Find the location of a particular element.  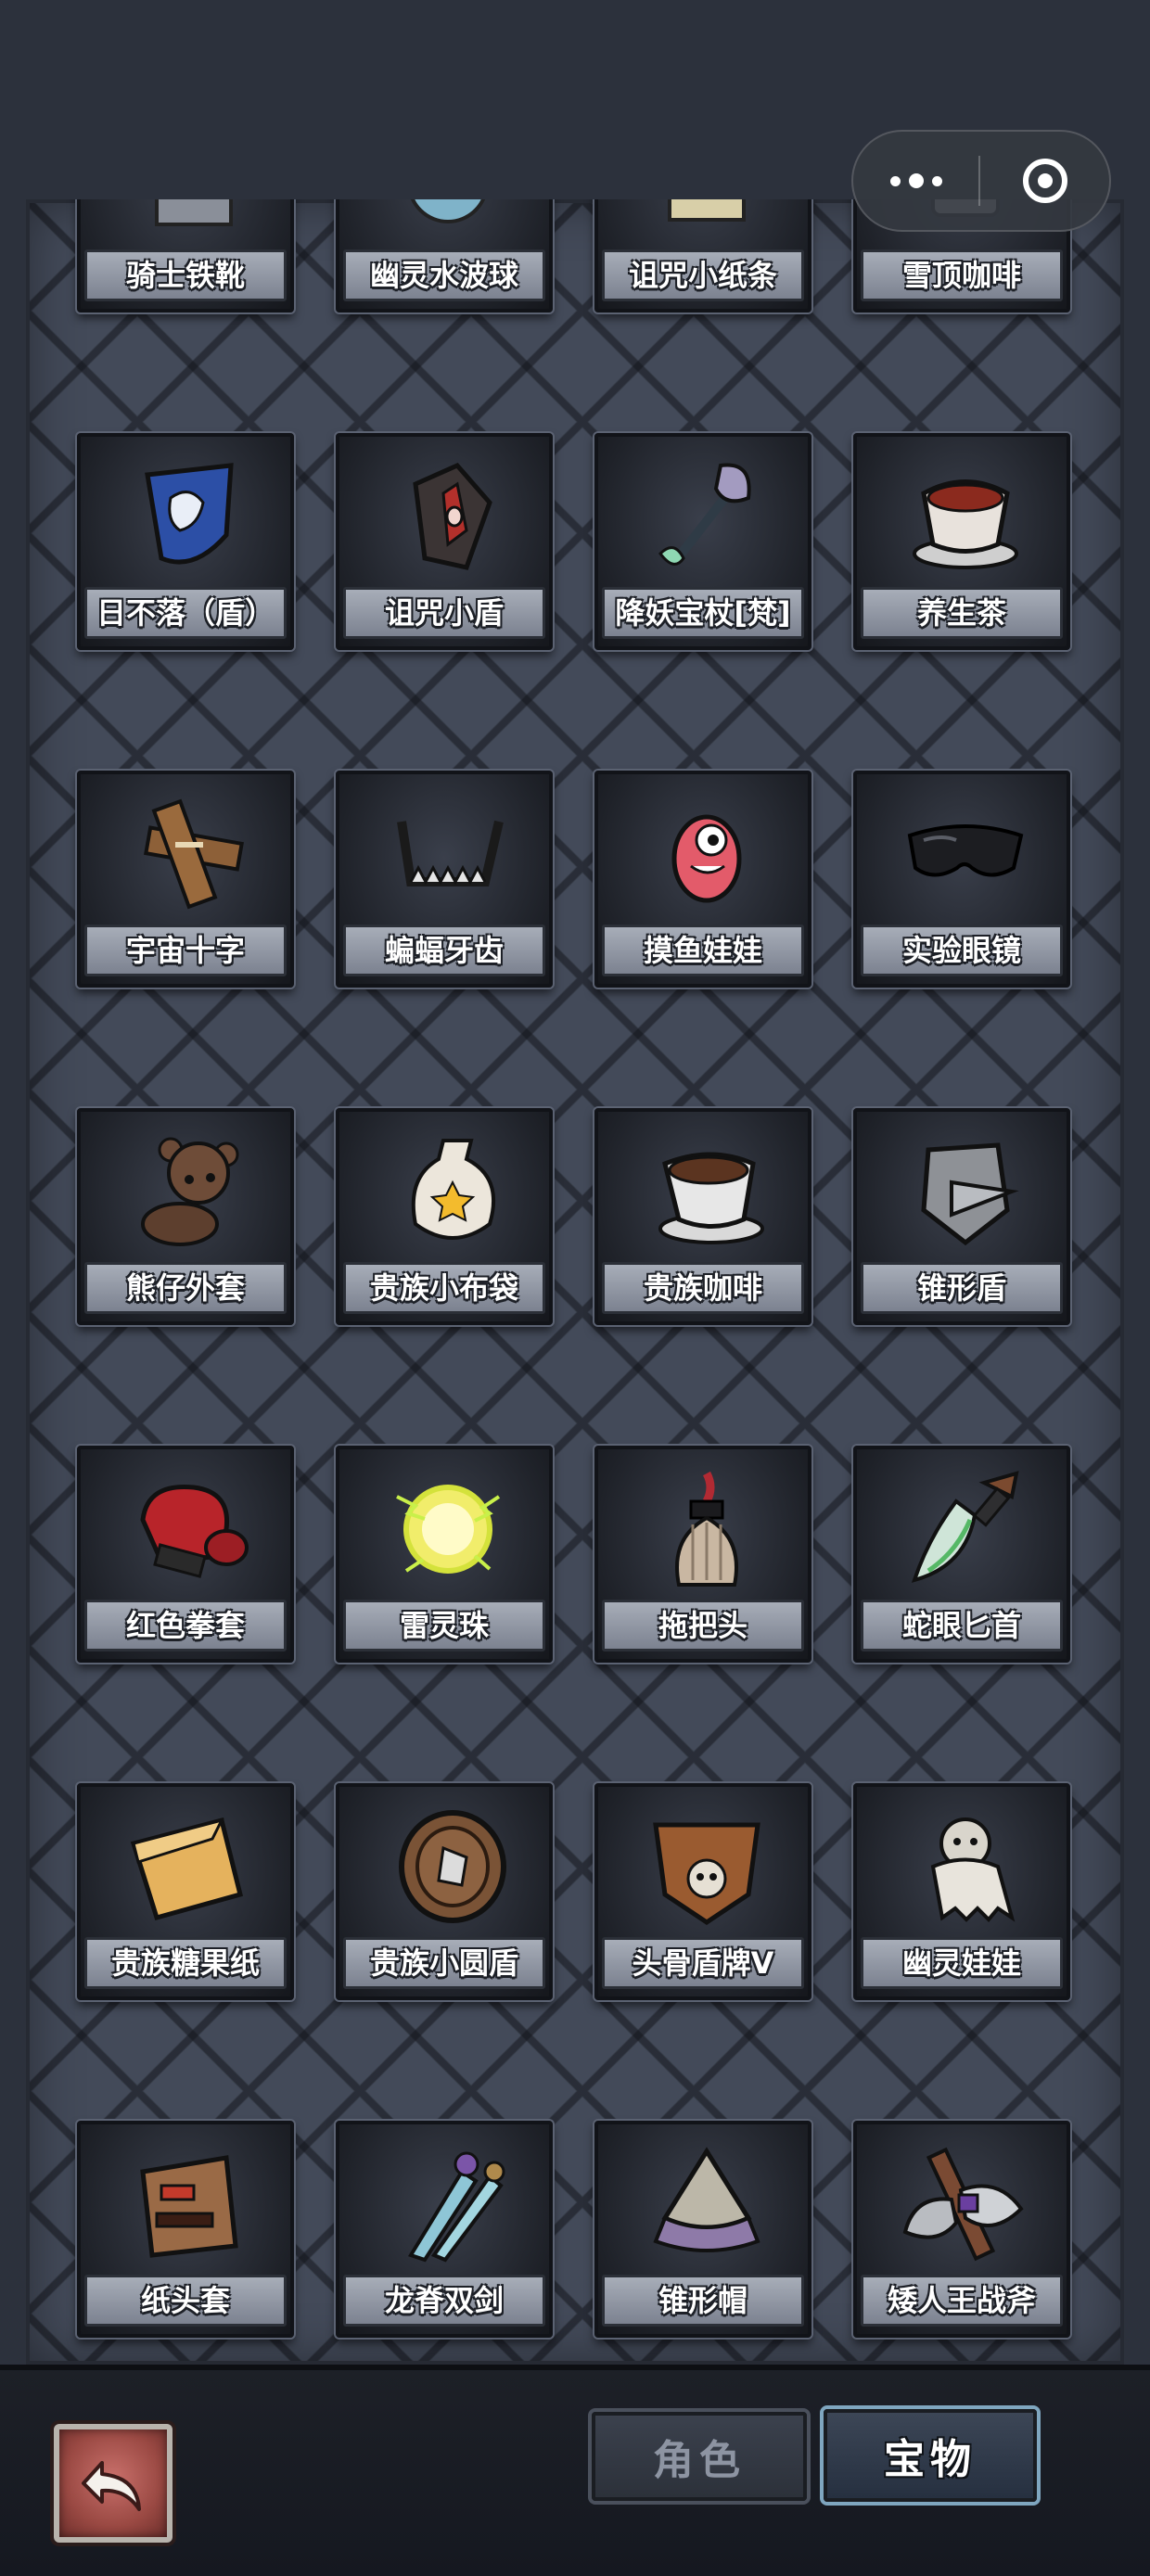

health-tea-icon is located at coordinates (965, 516).